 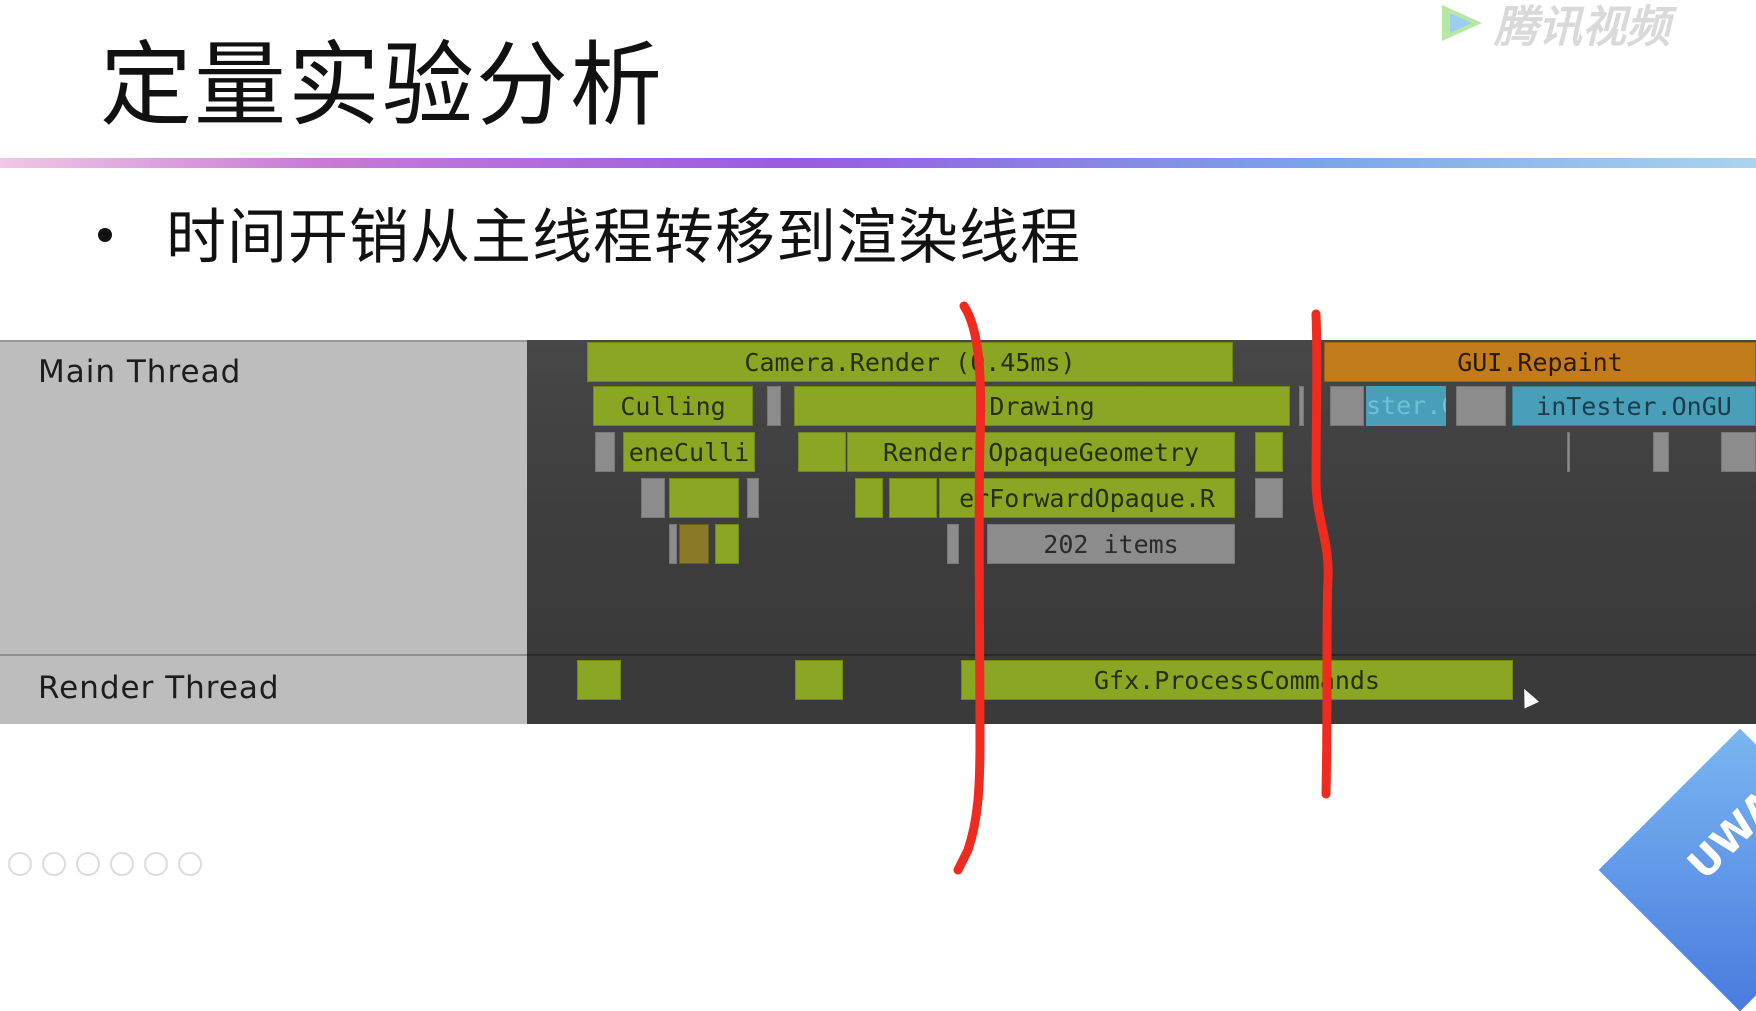 I want to click on nav-zoom-icon, so click(x=156, y=864).